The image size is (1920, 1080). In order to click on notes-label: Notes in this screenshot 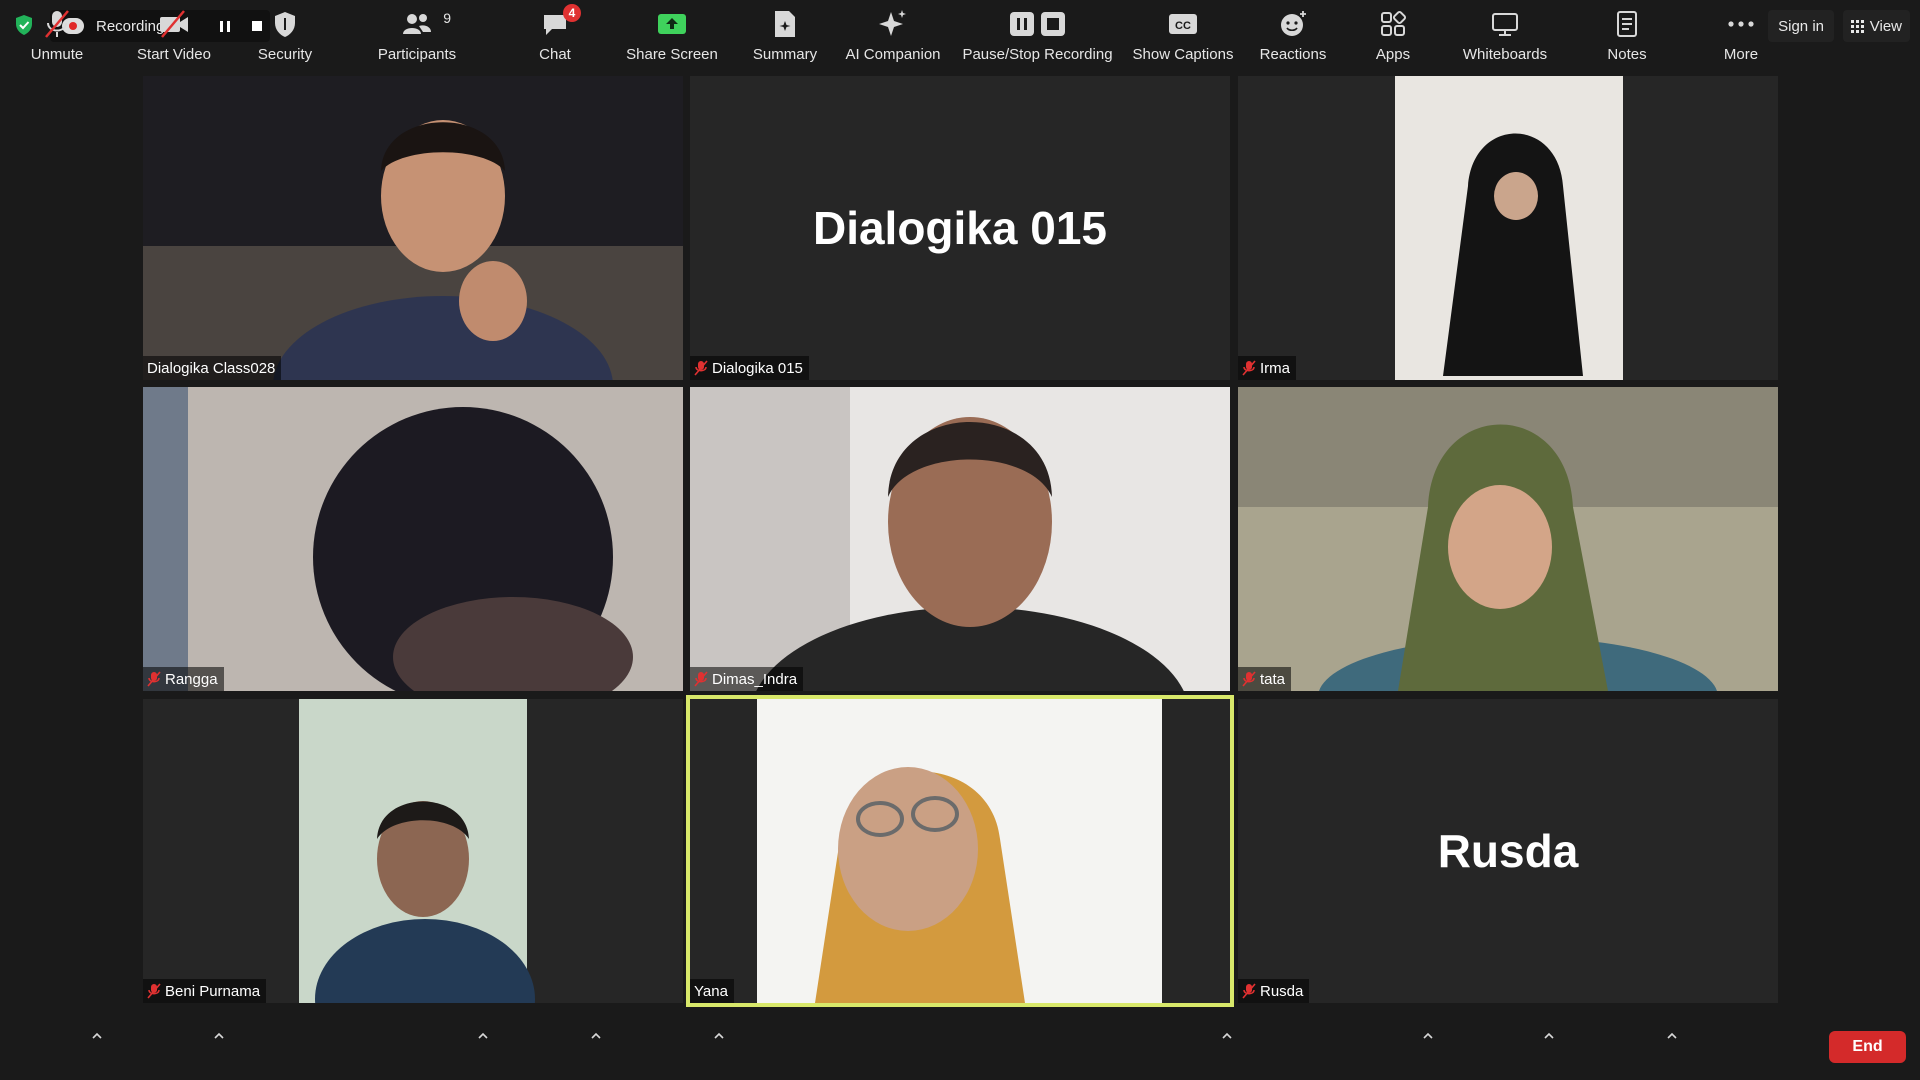, I will do `click(1627, 54)`.